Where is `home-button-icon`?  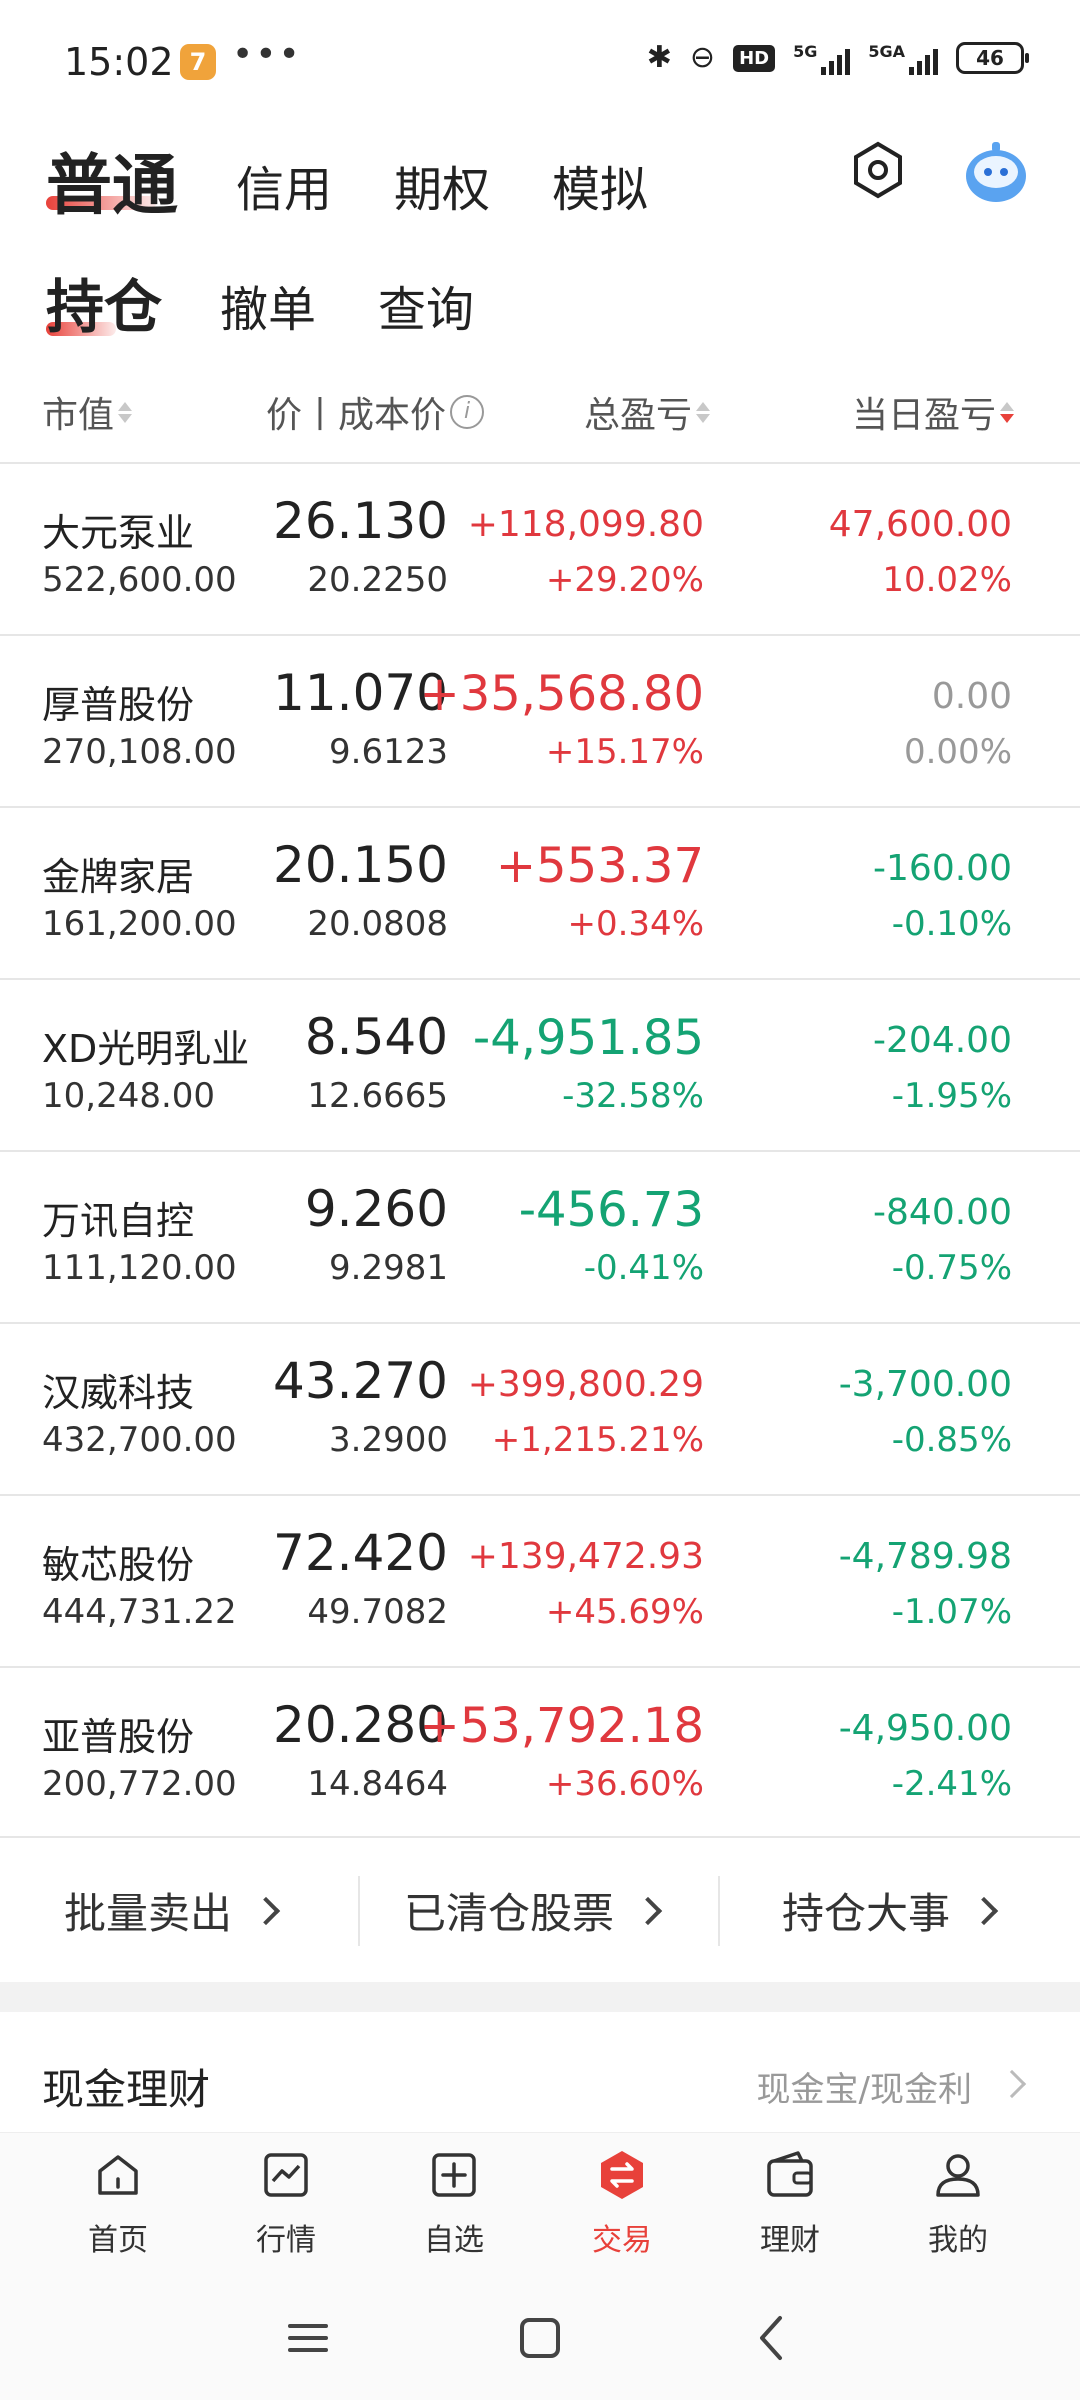 home-button-icon is located at coordinates (540, 2338).